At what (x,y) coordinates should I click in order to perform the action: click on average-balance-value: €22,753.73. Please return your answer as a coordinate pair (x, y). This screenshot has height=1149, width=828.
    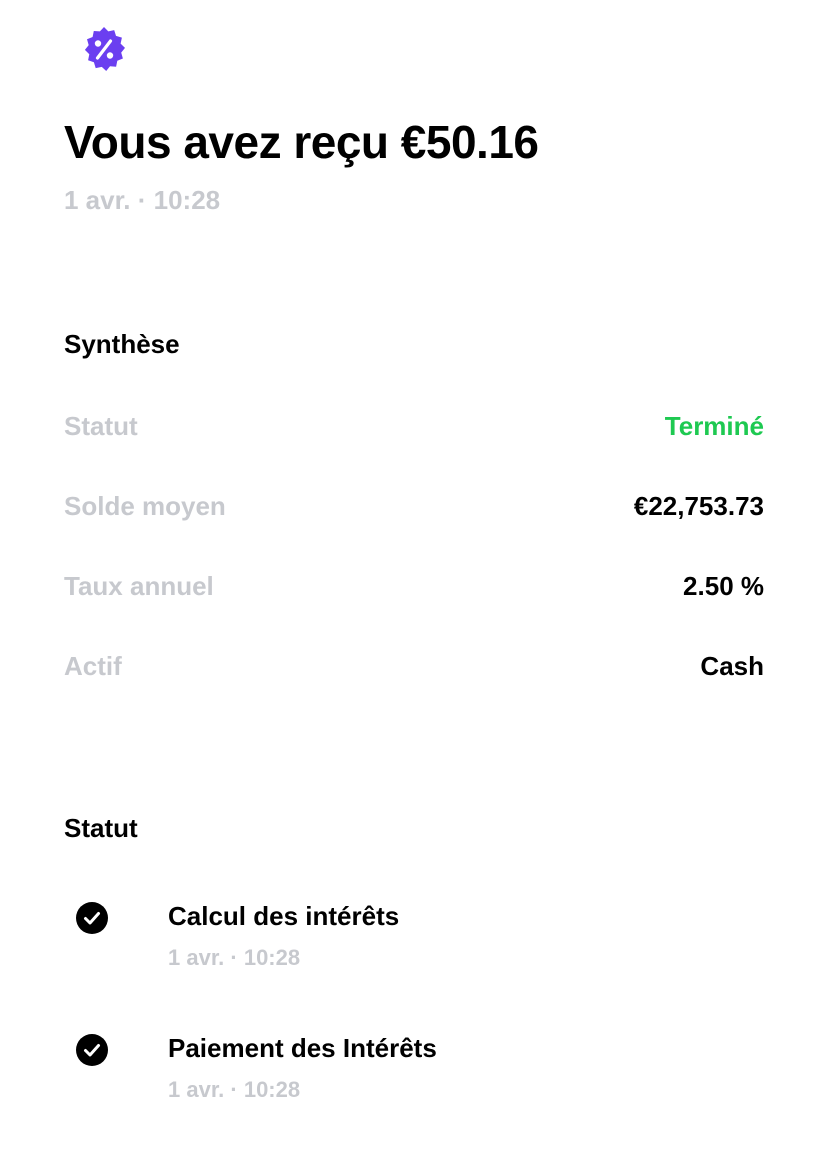
    Looking at the image, I should click on (698, 505).